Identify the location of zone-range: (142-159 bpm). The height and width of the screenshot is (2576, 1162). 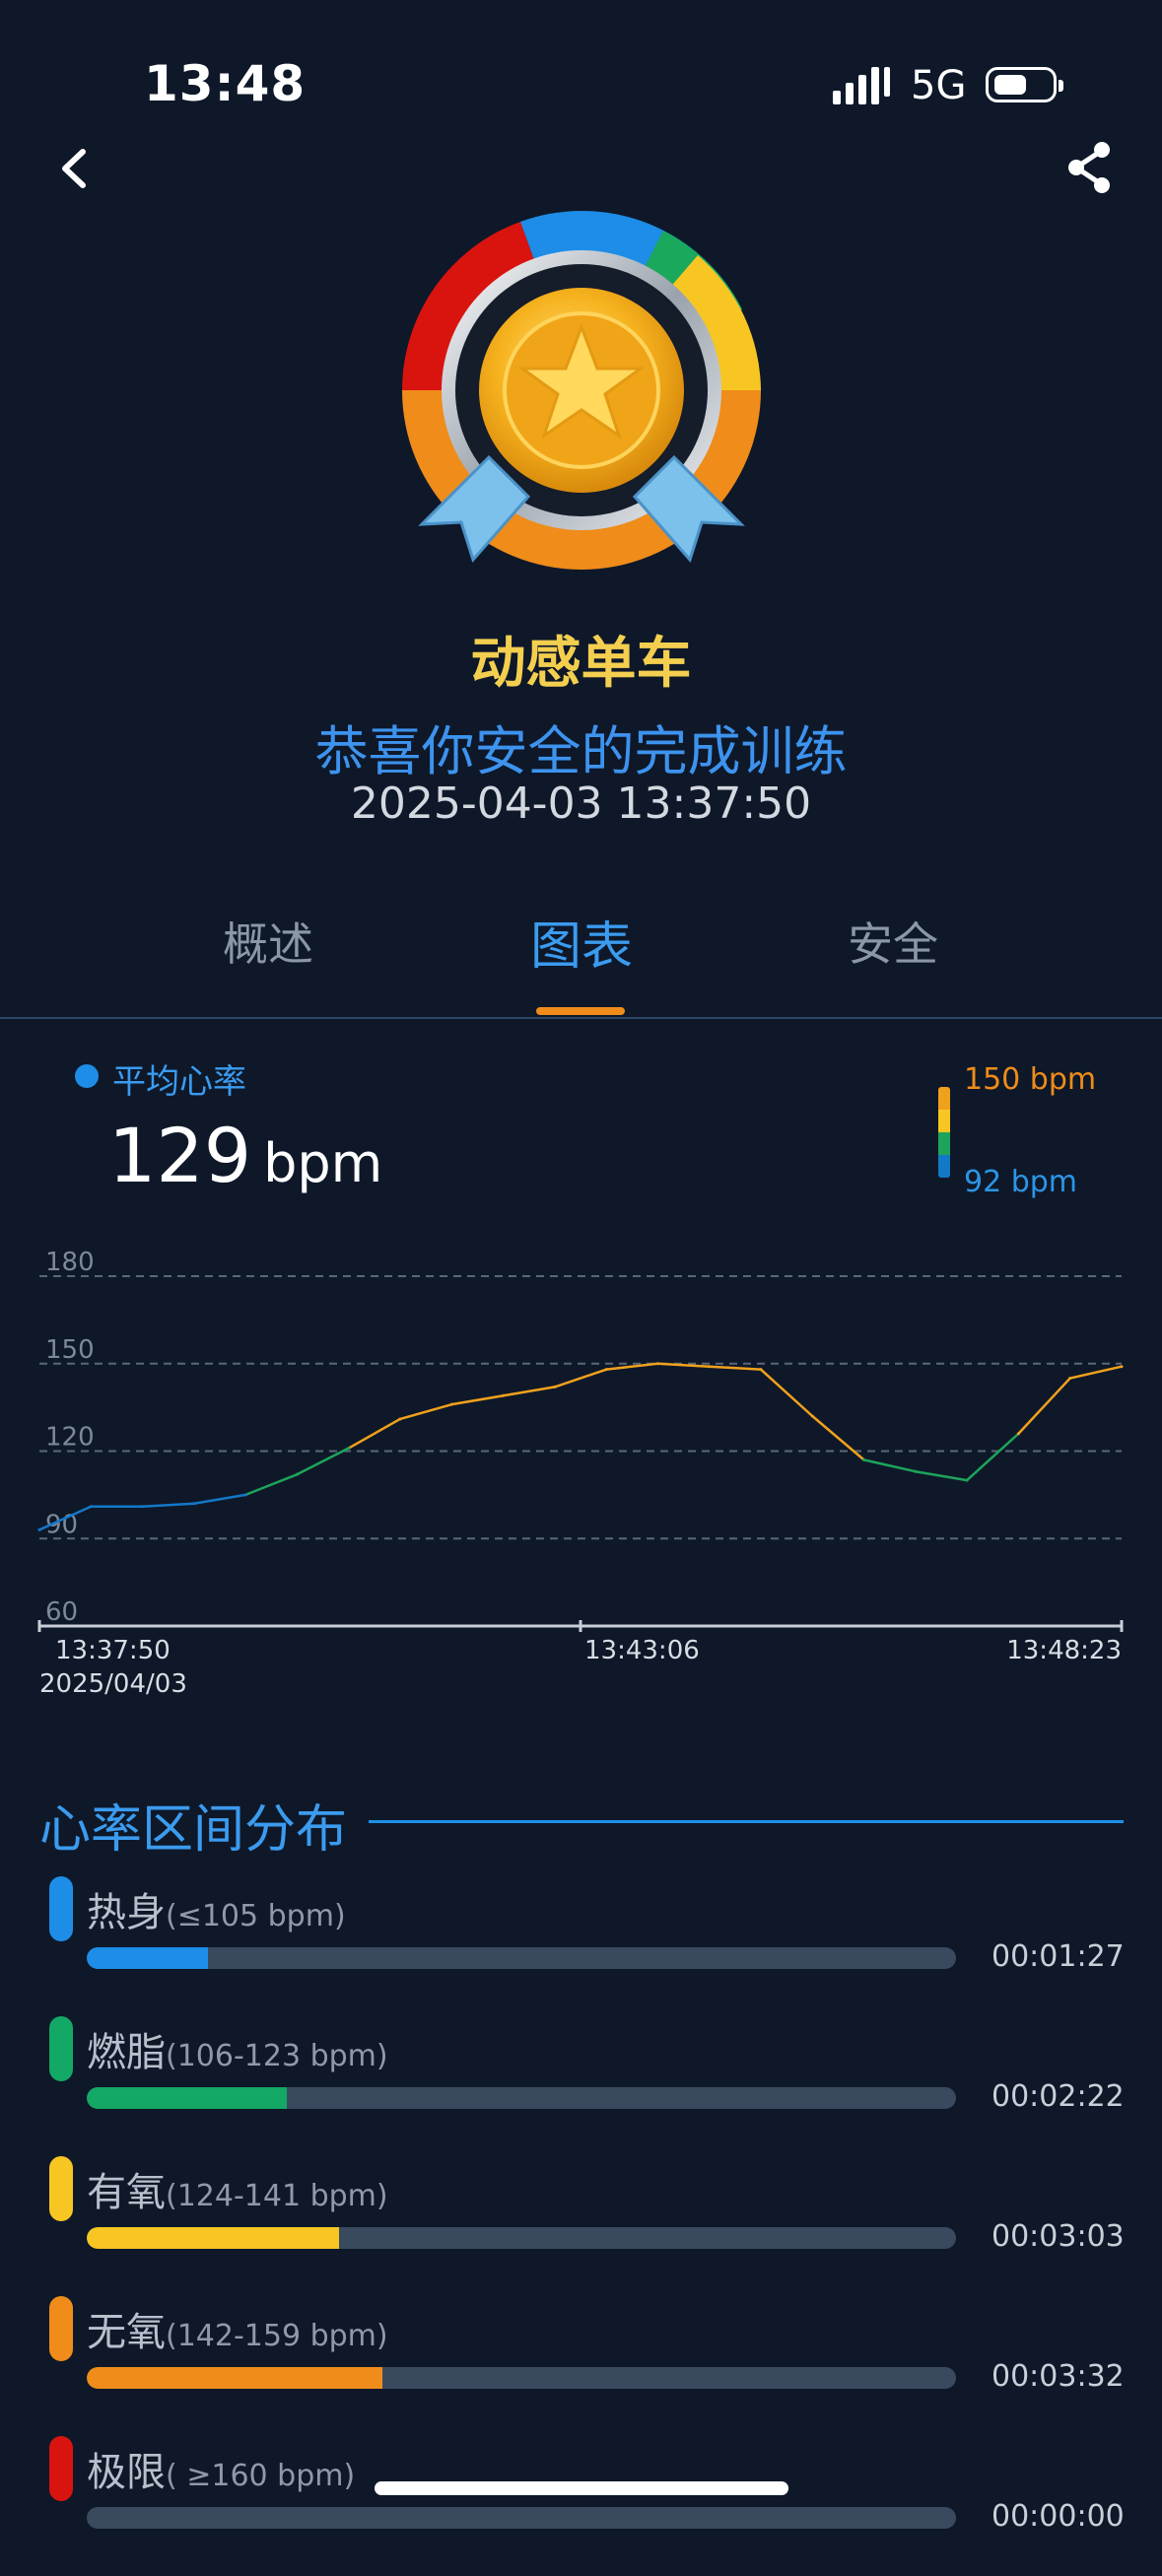
(277, 2336).